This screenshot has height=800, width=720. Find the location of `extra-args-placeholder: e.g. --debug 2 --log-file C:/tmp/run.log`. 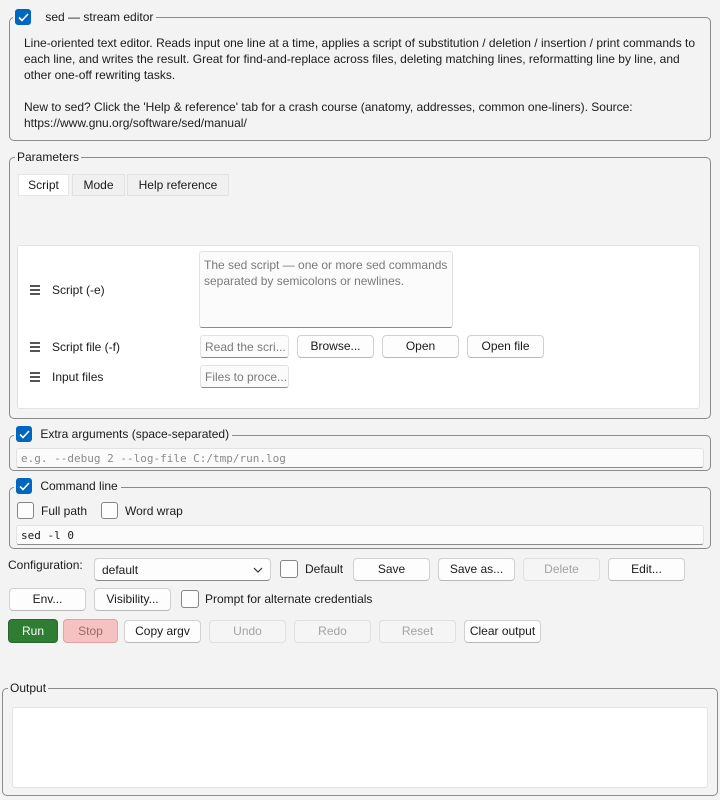

extra-args-placeholder: e.g. --debug 2 --log-file C:/tmp/run.log is located at coordinates (153, 458).